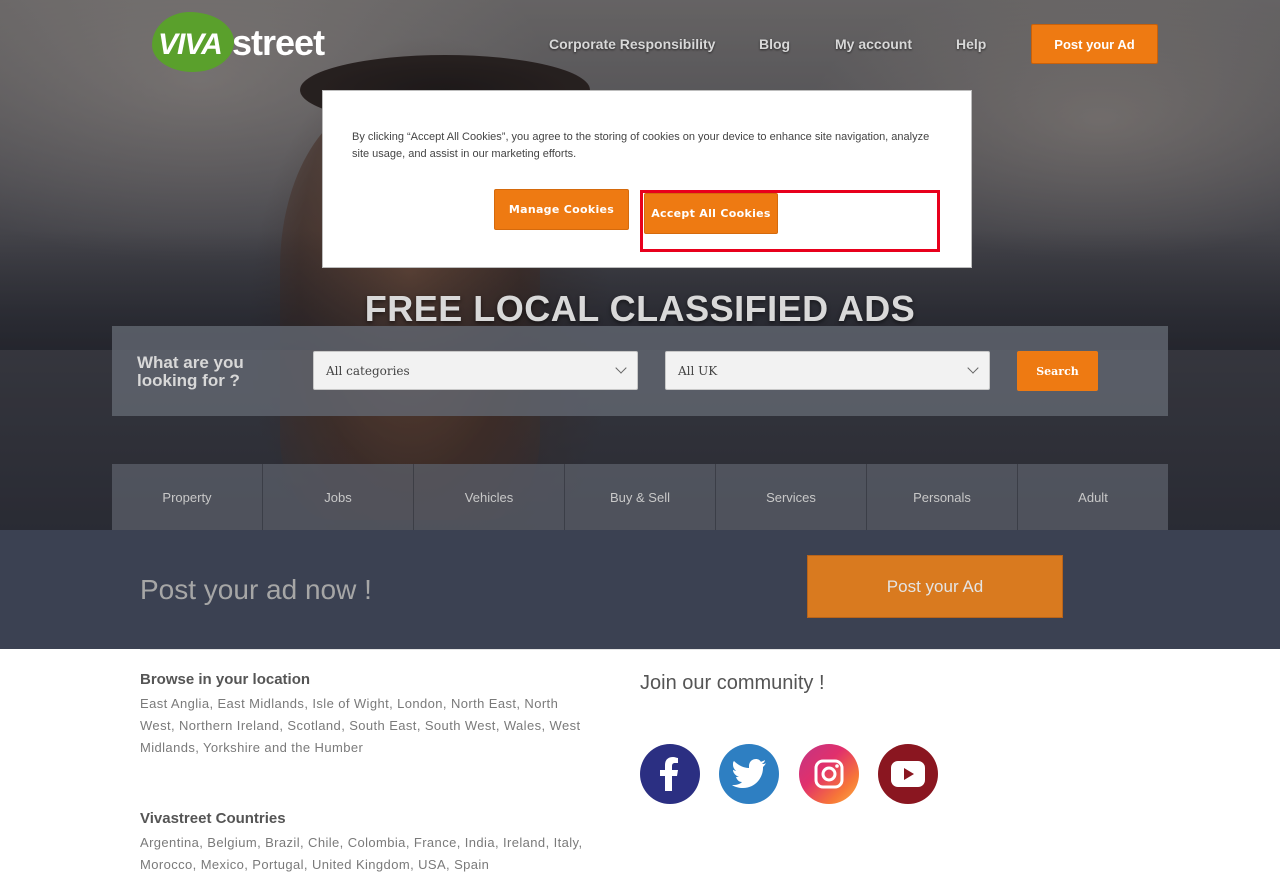 This screenshot has width=1280, height=887. I want to click on country-link: Chile, so click(324, 842).